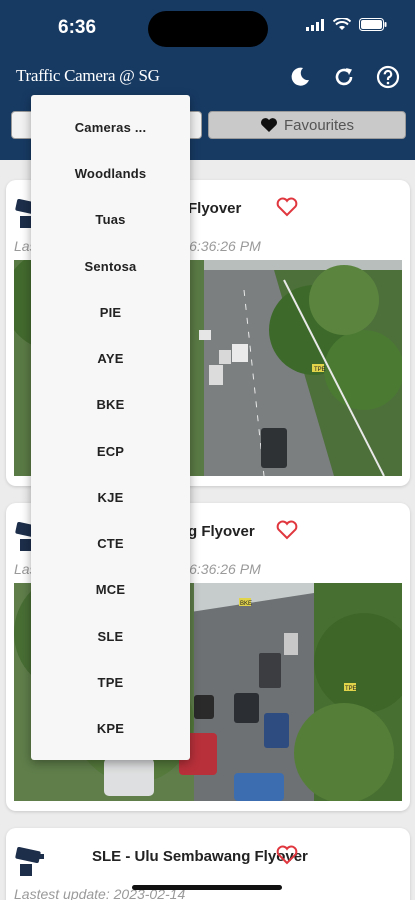 The image size is (415, 900). What do you see at coordinates (110, 219) in the screenshot?
I see `menu-item-tuas: Tuas` at bounding box center [110, 219].